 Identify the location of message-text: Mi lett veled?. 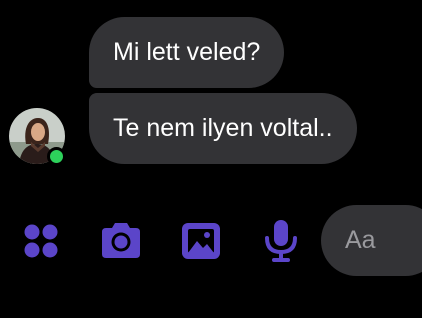
(187, 52).